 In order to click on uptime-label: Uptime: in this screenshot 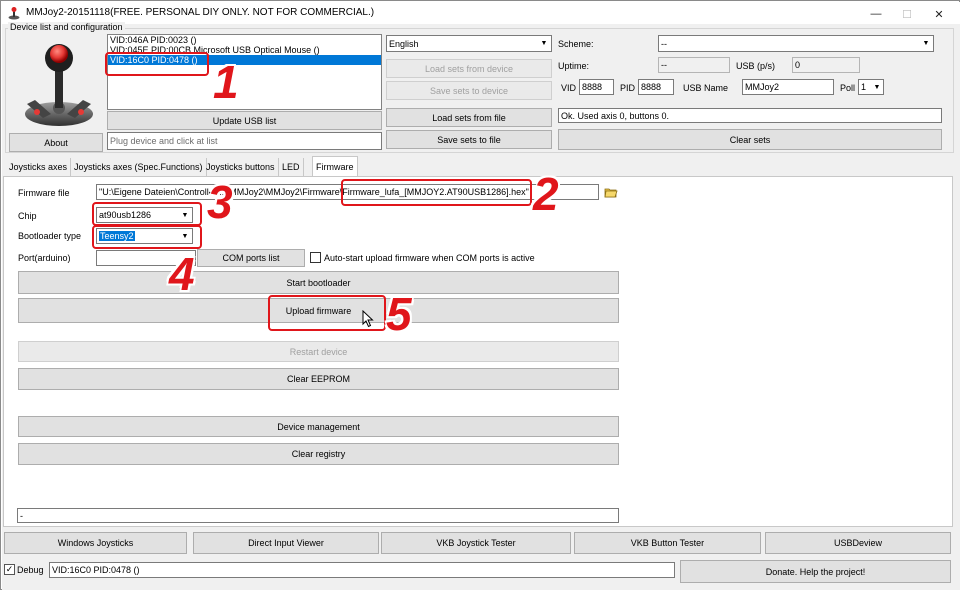, I will do `click(574, 66)`.